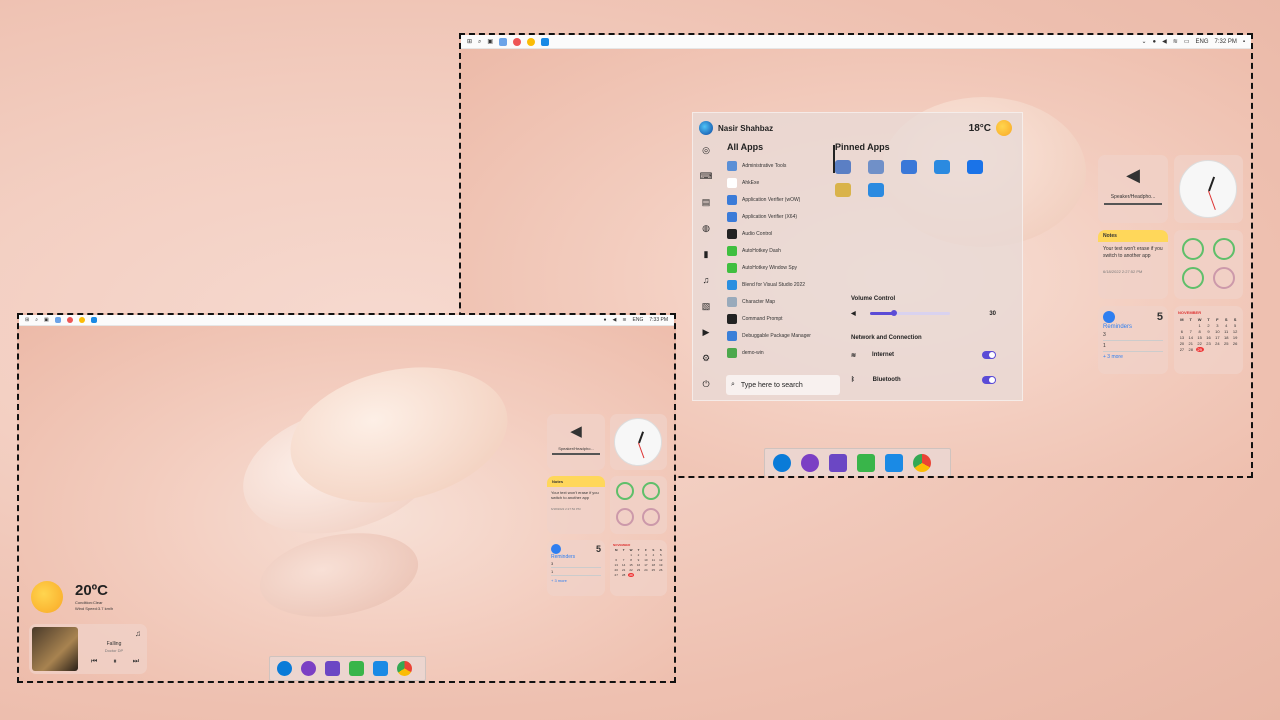 The image size is (1280, 720). I want to click on internet-toggle, so click(989, 355).